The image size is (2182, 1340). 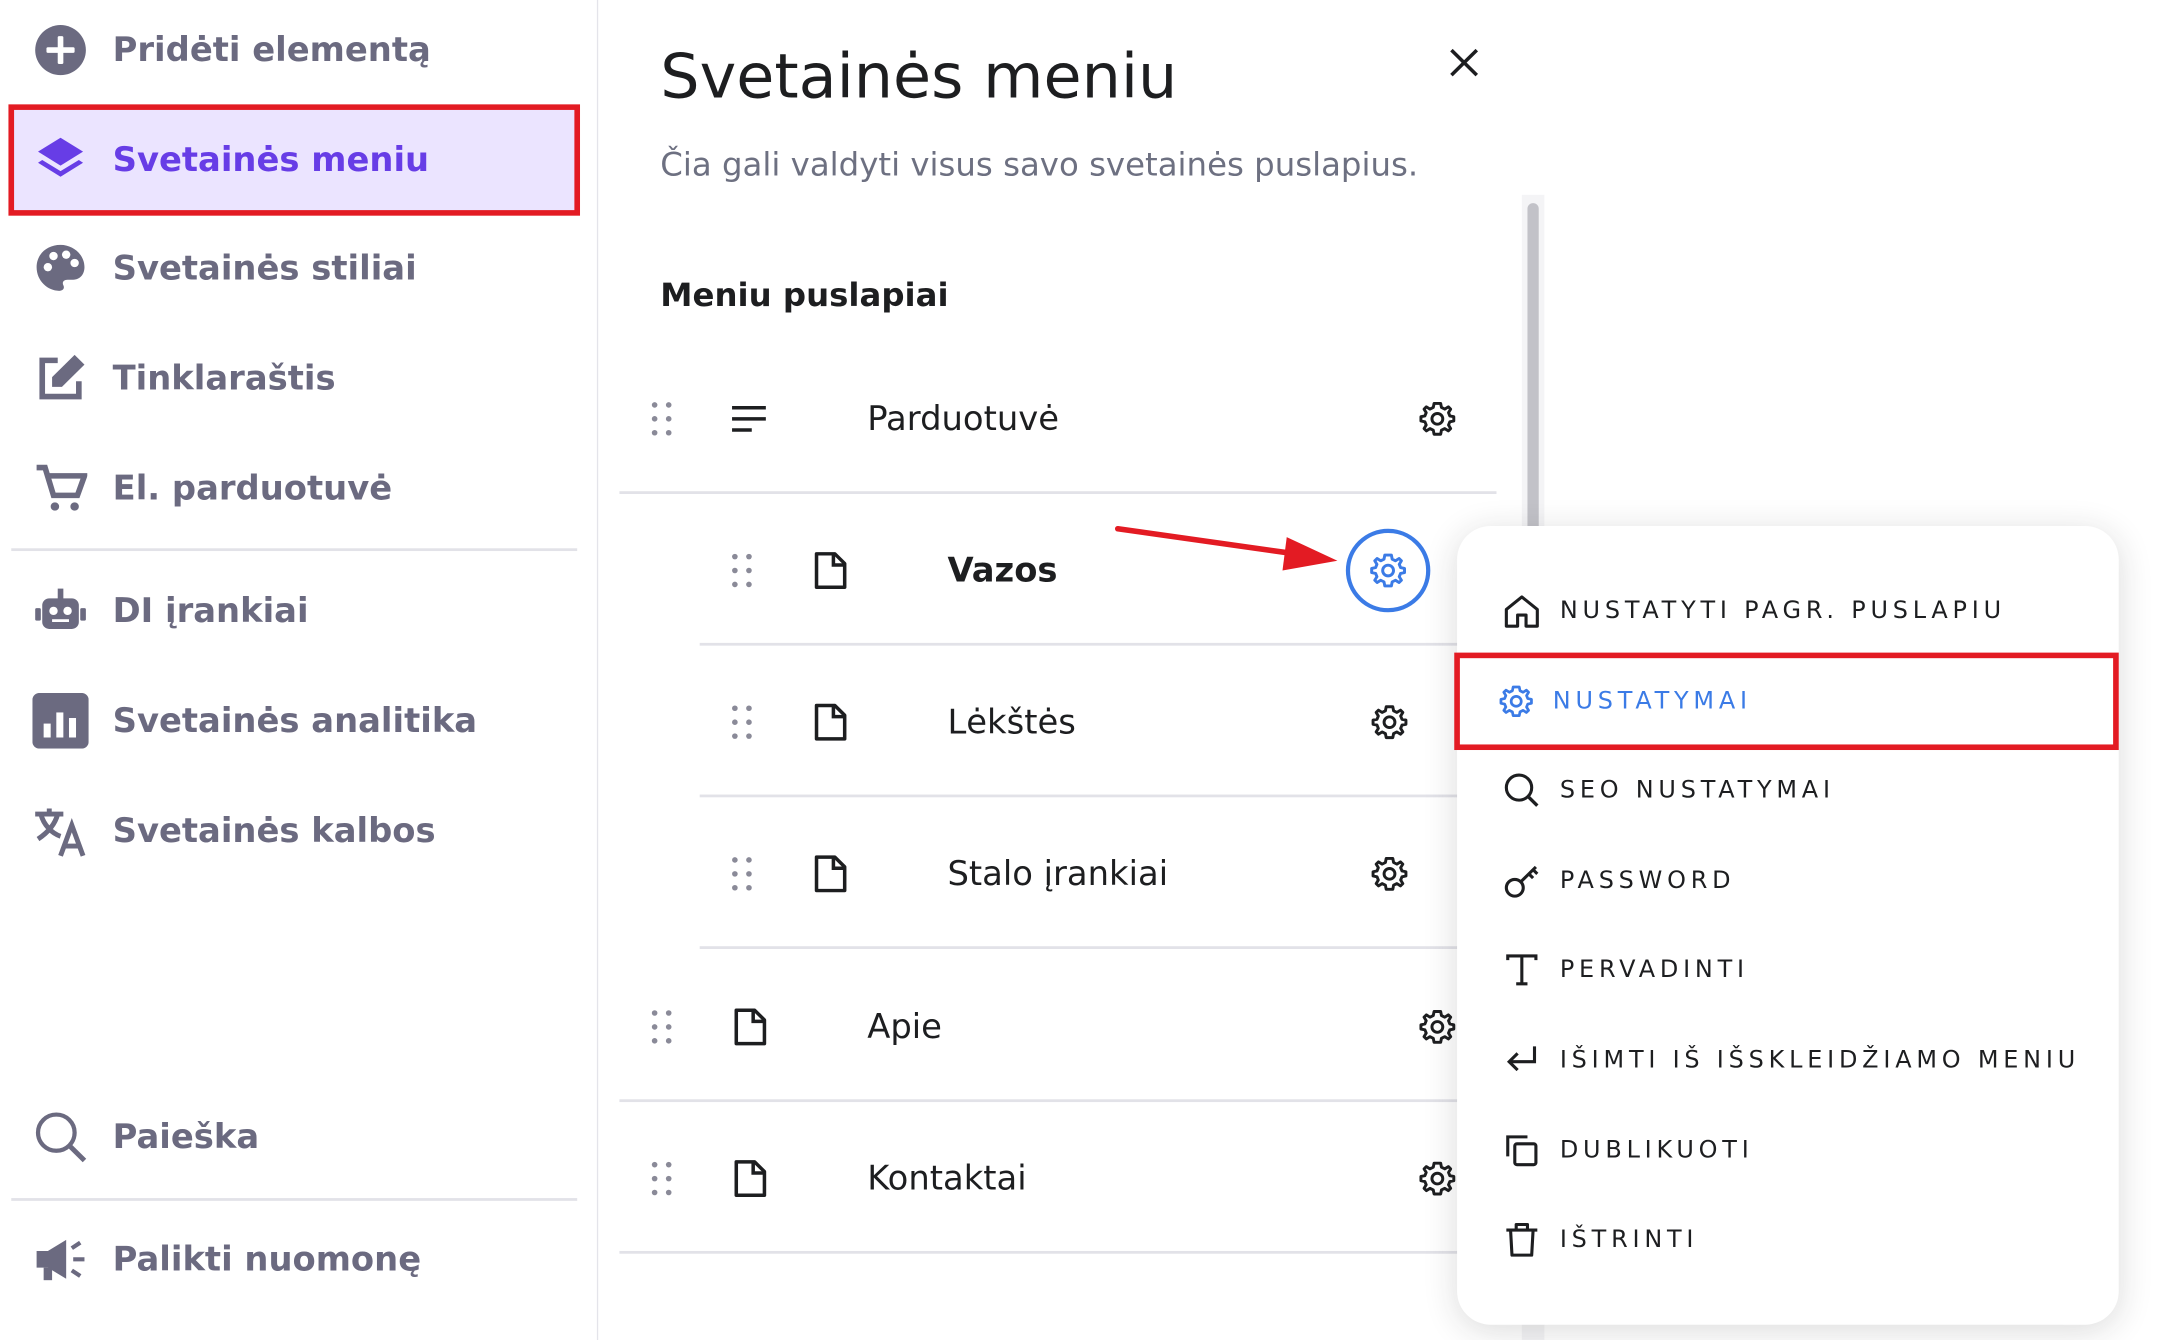 I want to click on duplicate-icon, so click(x=1521, y=1150).